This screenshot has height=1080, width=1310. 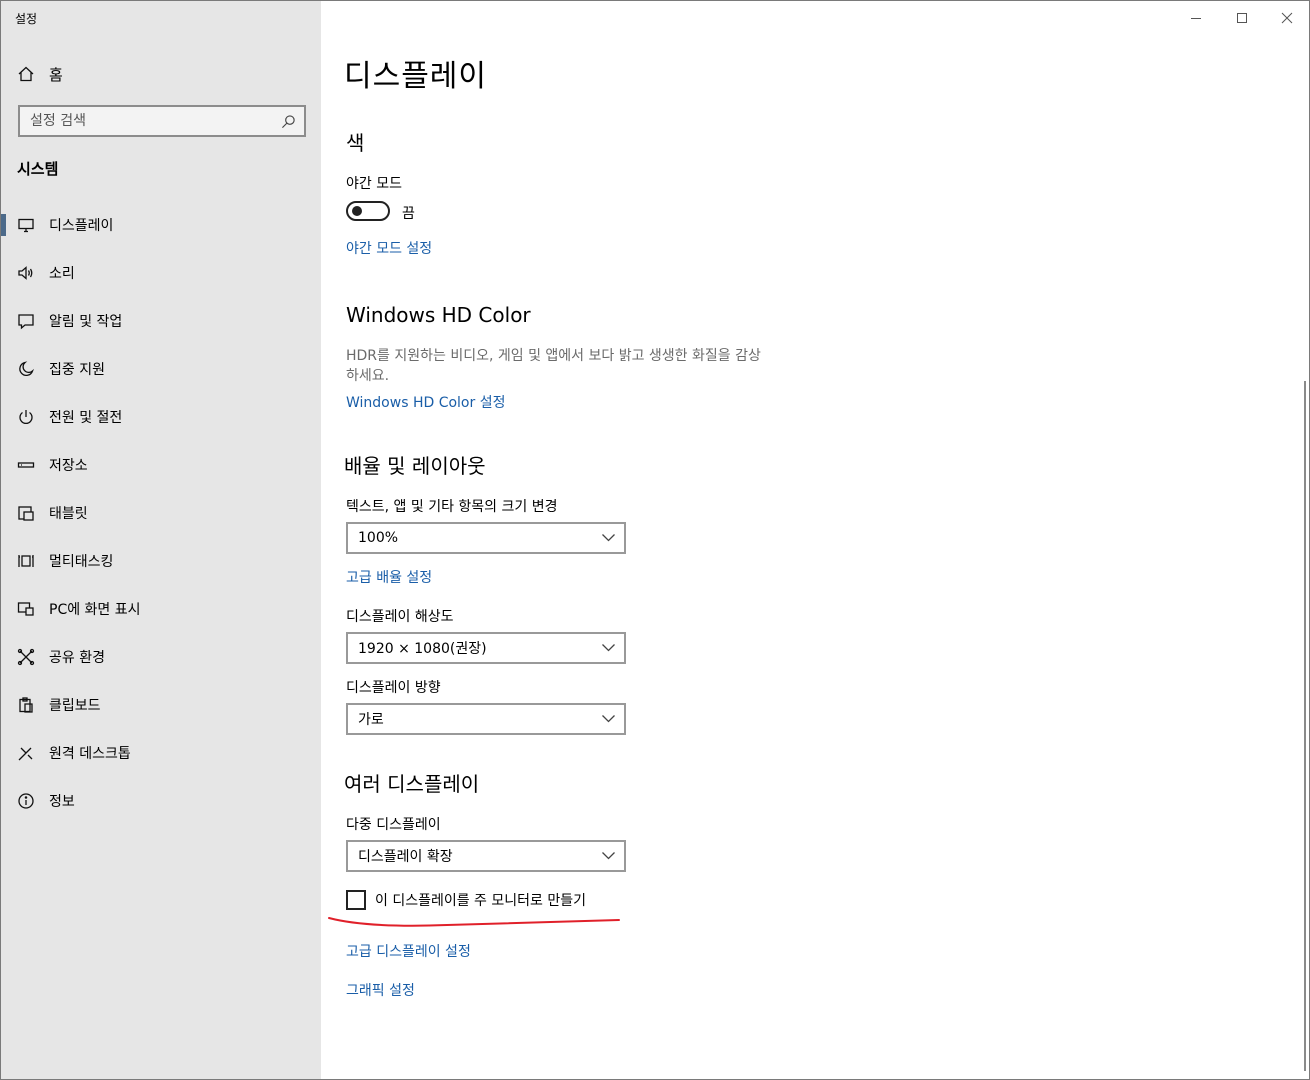 What do you see at coordinates (26, 74) in the screenshot?
I see `home-icon` at bounding box center [26, 74].